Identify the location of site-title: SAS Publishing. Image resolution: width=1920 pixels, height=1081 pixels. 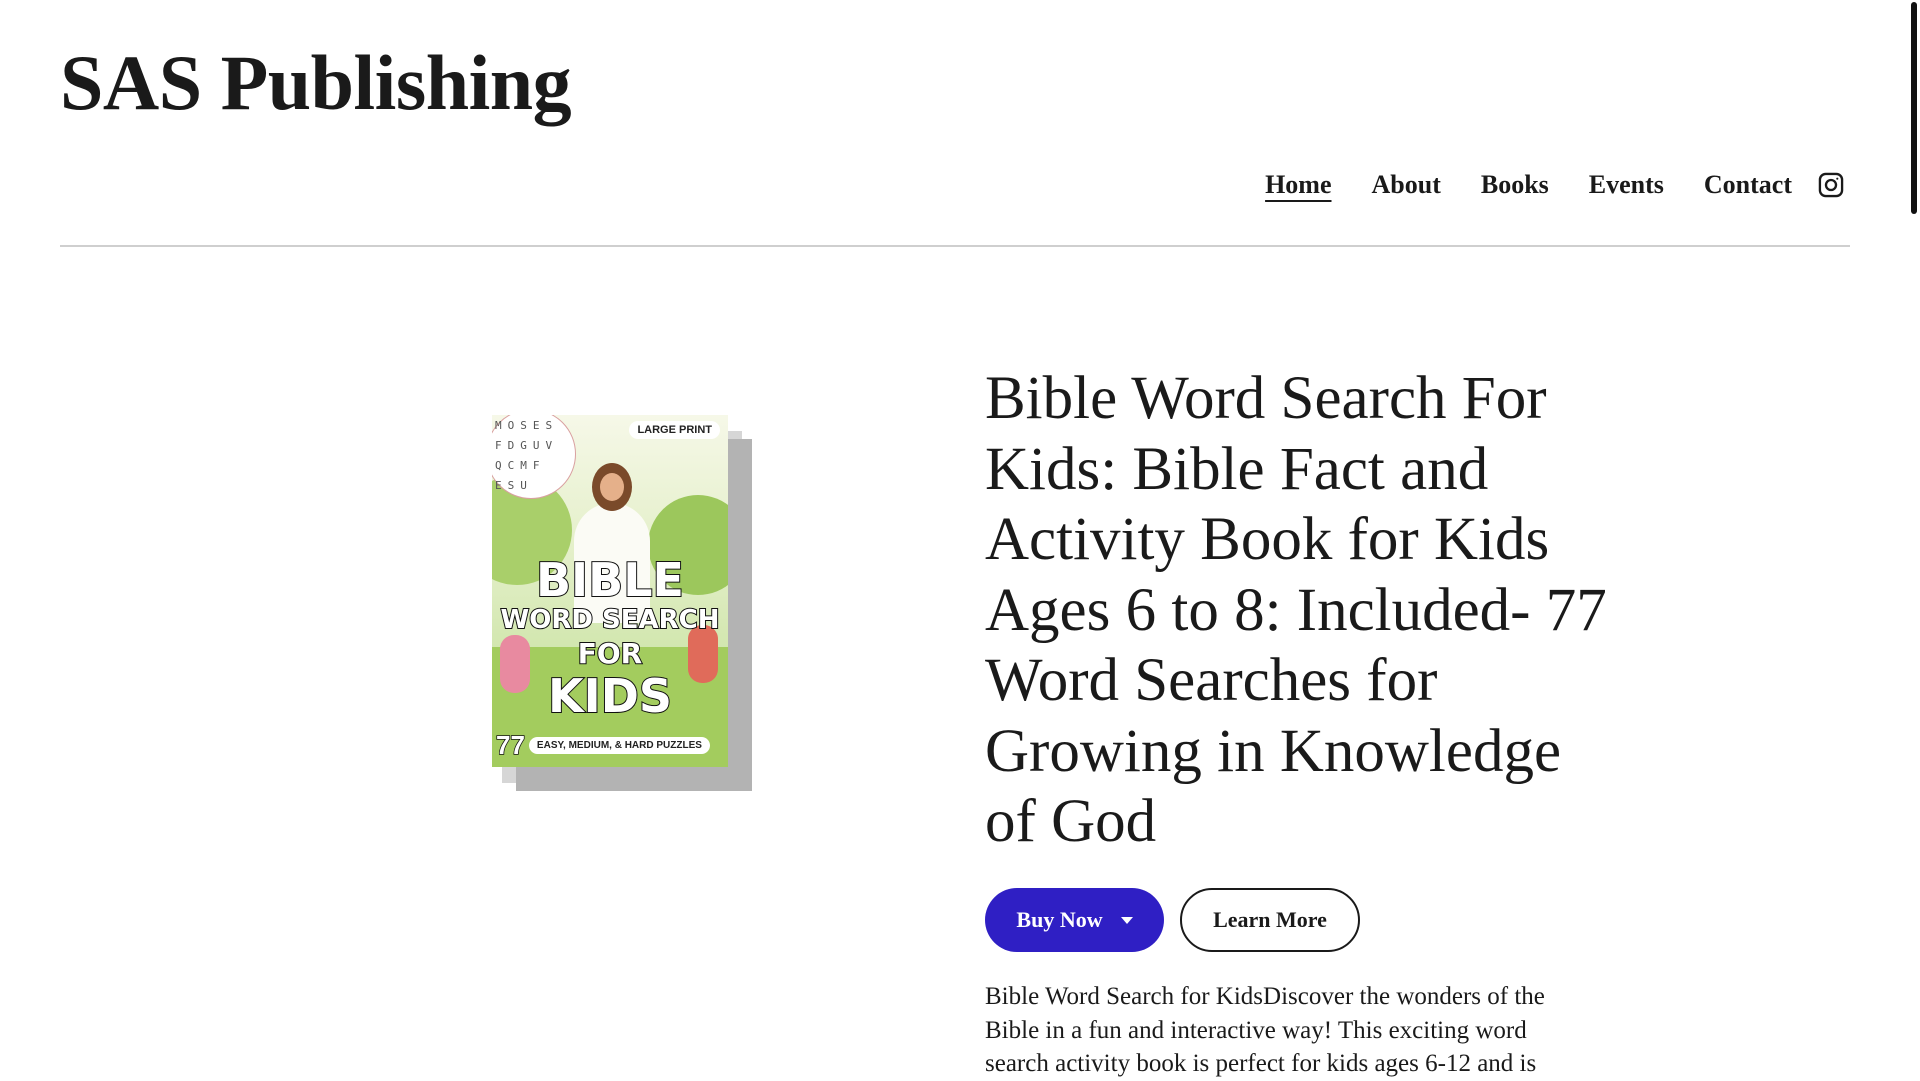
(316, 83).